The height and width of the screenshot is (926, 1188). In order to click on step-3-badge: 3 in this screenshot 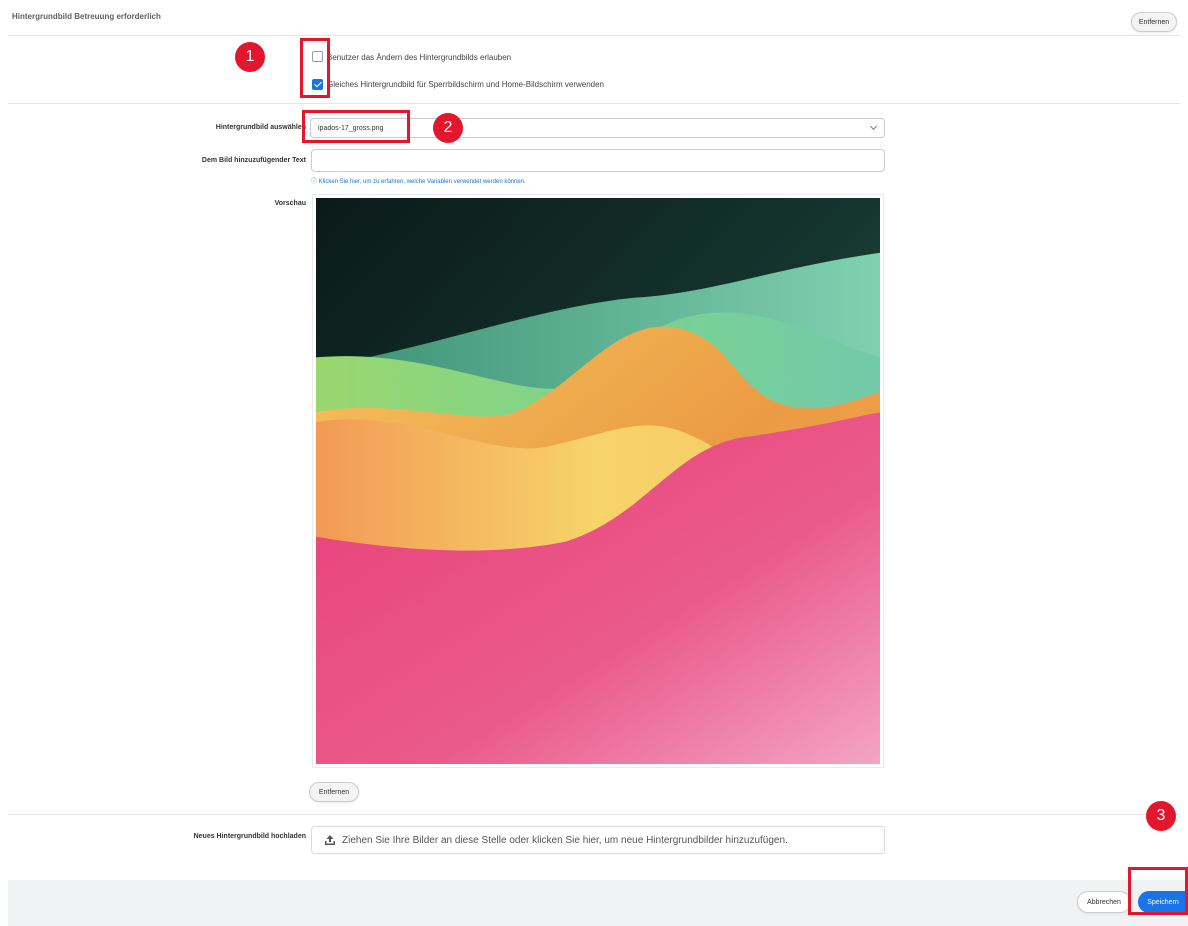, I will do `click(1161, 816)`.